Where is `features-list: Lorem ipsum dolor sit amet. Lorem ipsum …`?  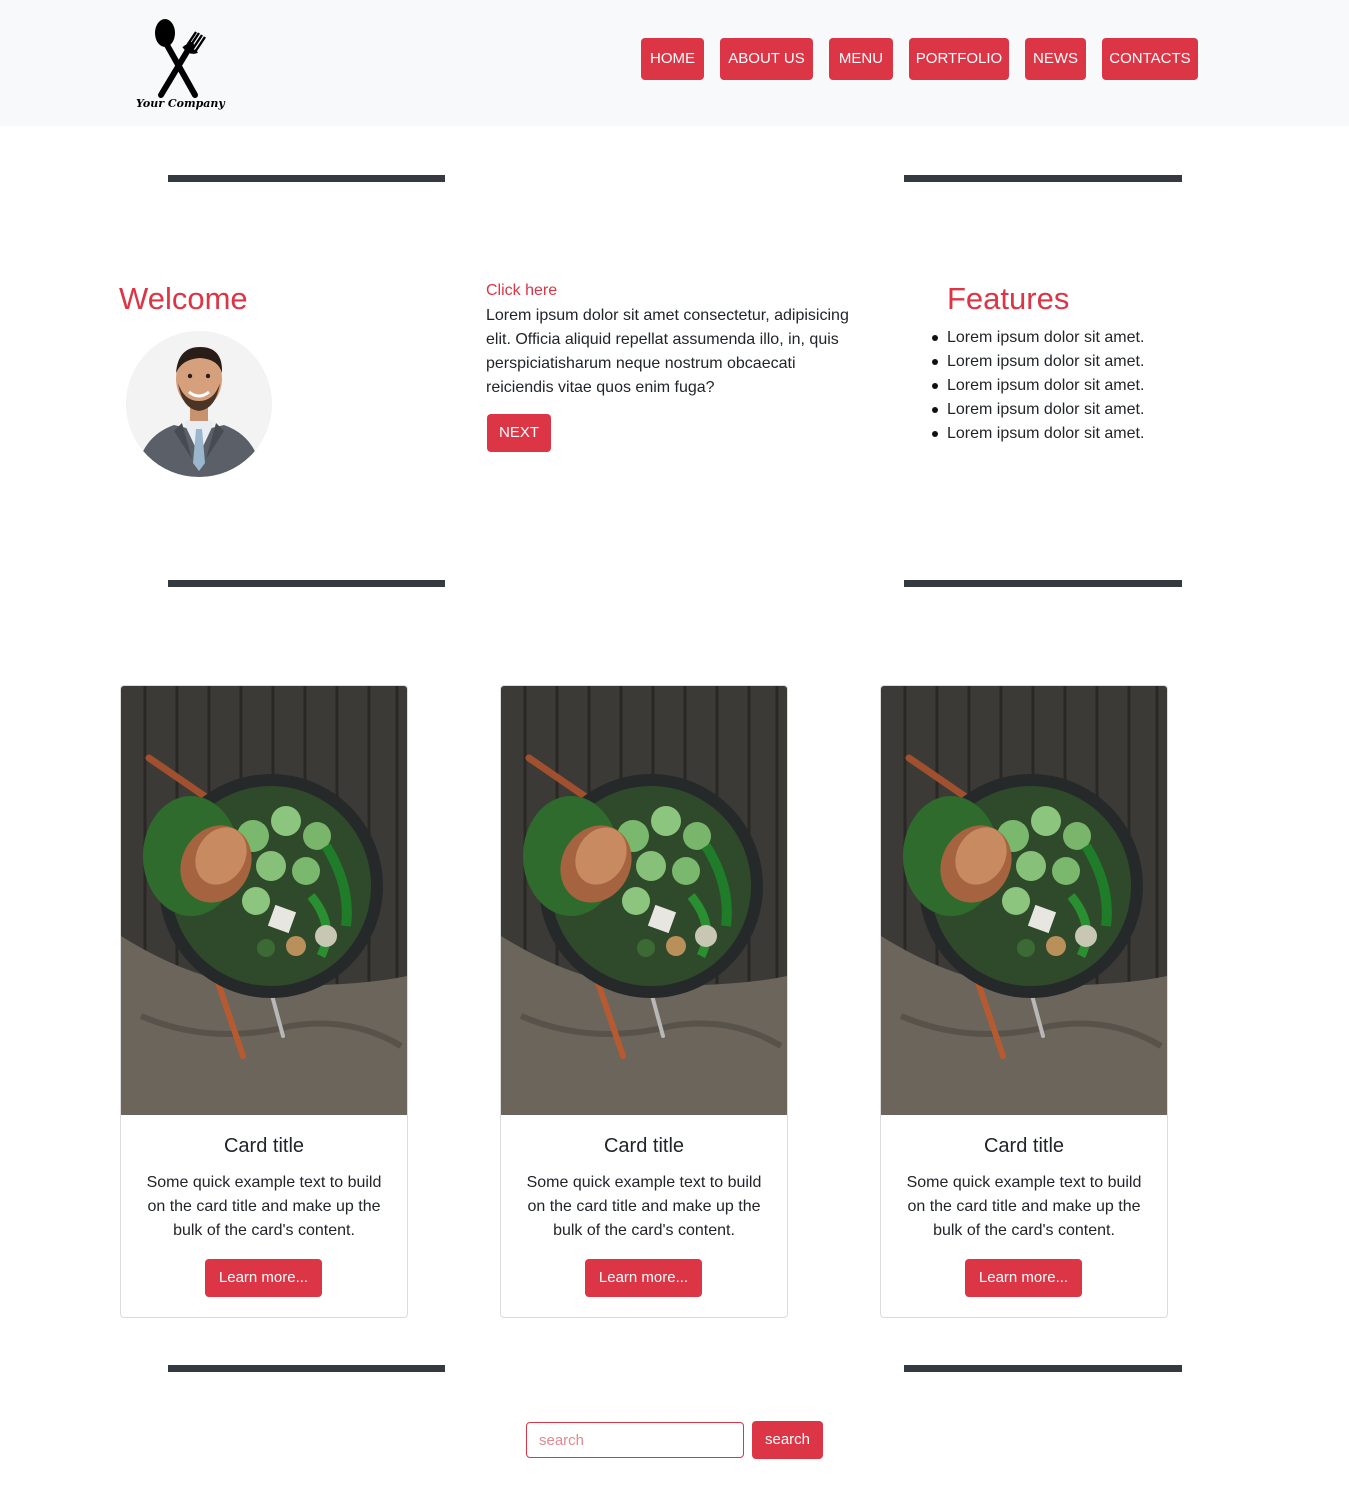 features-list: Lorem ipsum dolor sit amet. Lorem ipsum … is located at coordinates (1035, 386).